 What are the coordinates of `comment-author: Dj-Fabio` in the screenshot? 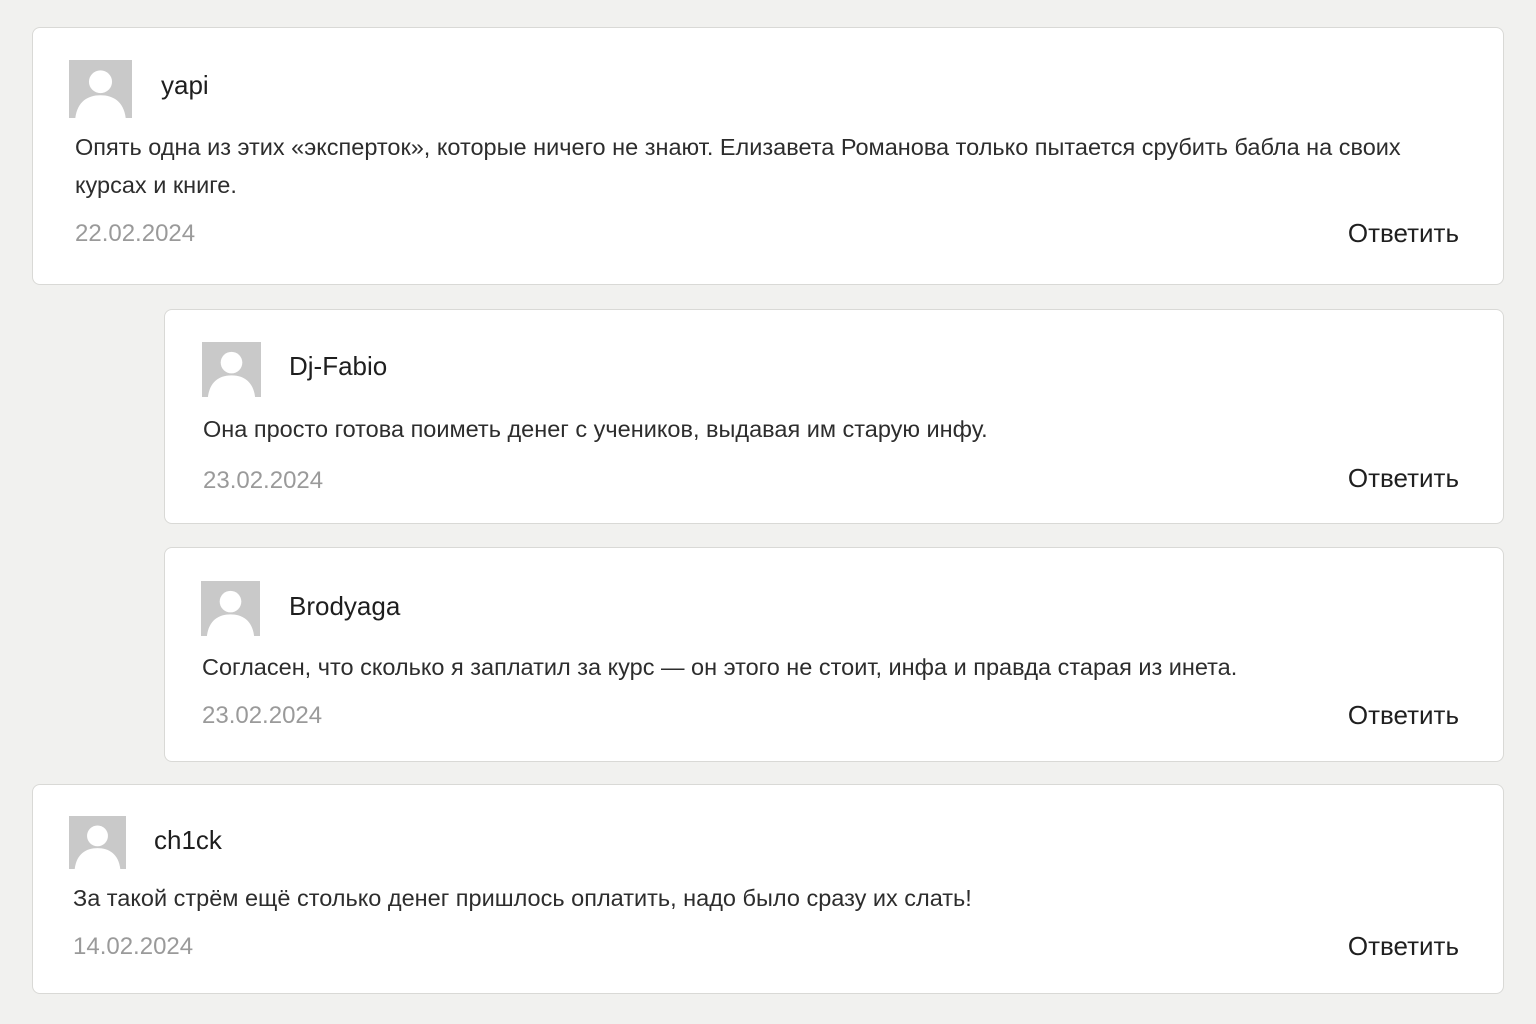 It's located at (338, 366).